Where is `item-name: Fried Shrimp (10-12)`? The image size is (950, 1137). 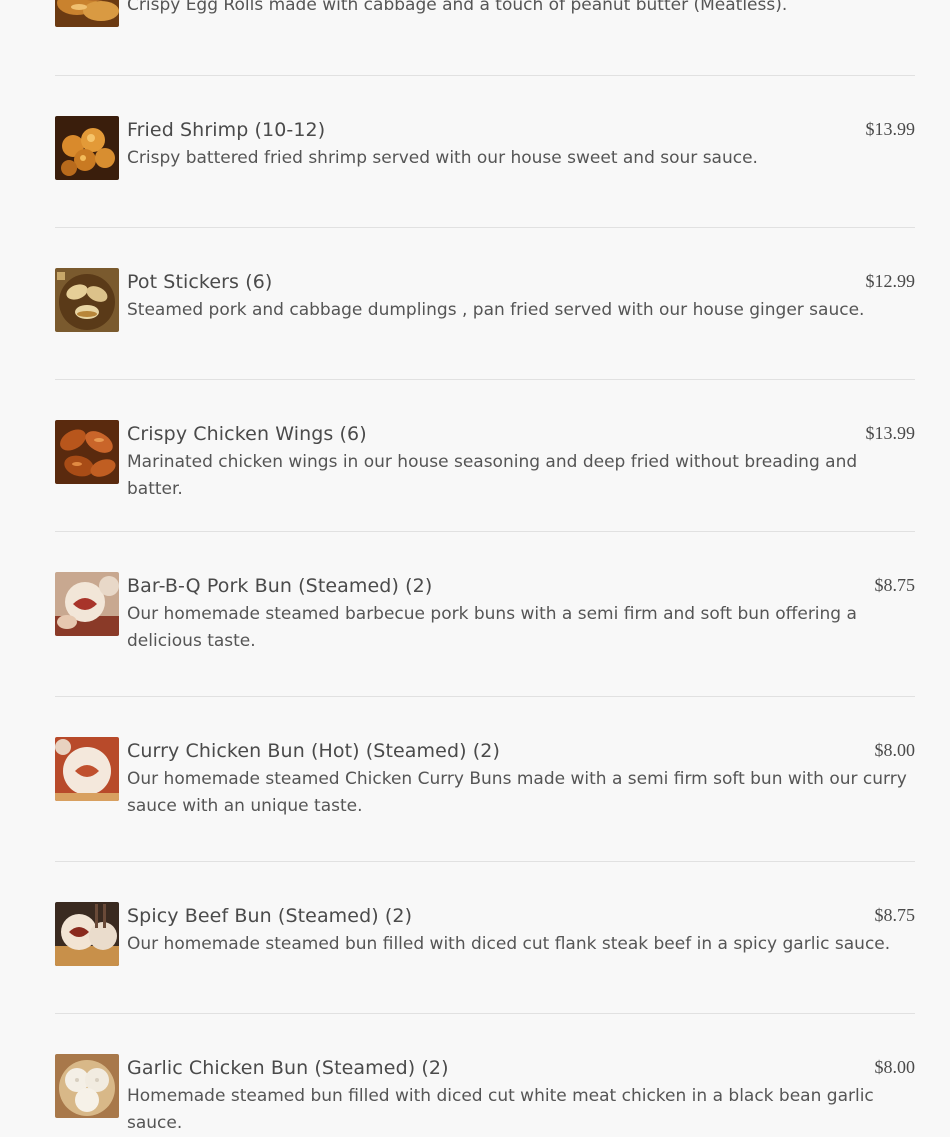
item-name: Fried Shrimp (10-12) is located at coordinates (226, 130).